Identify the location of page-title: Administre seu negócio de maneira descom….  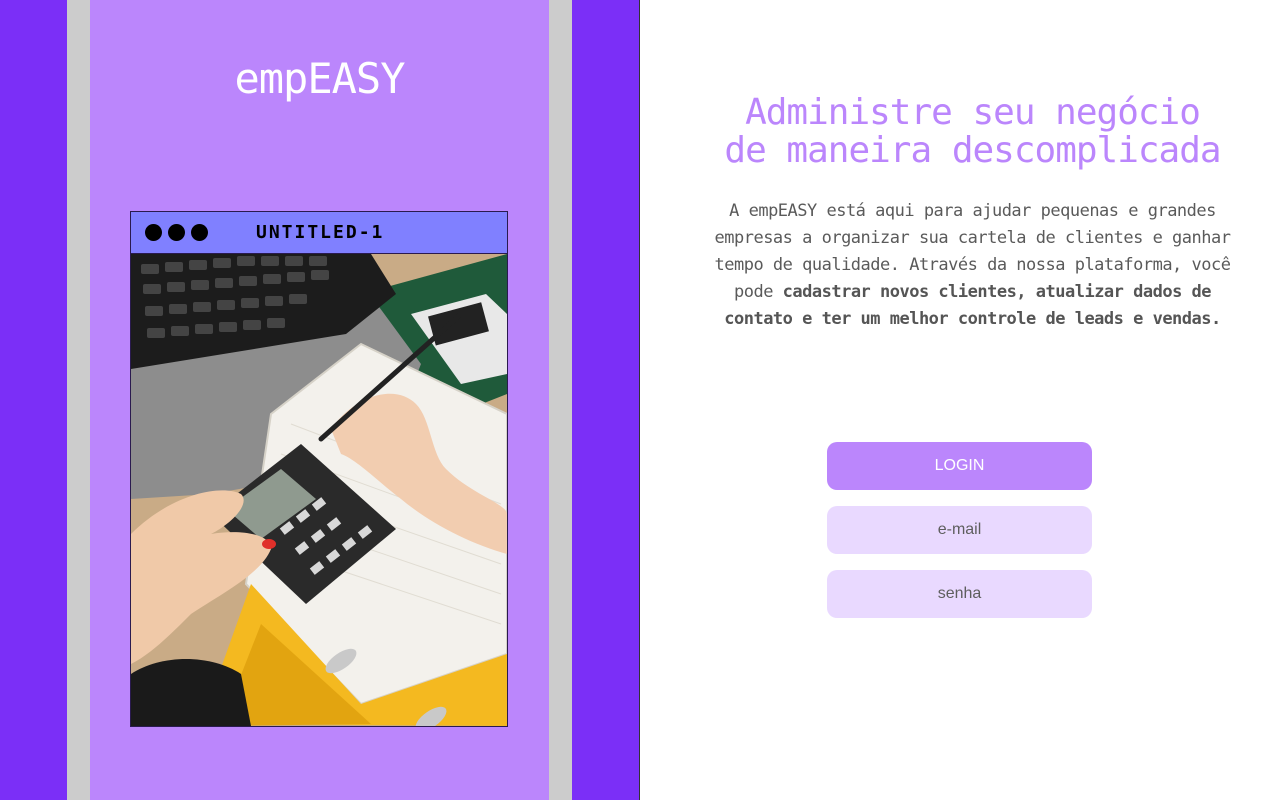
(972, 132).